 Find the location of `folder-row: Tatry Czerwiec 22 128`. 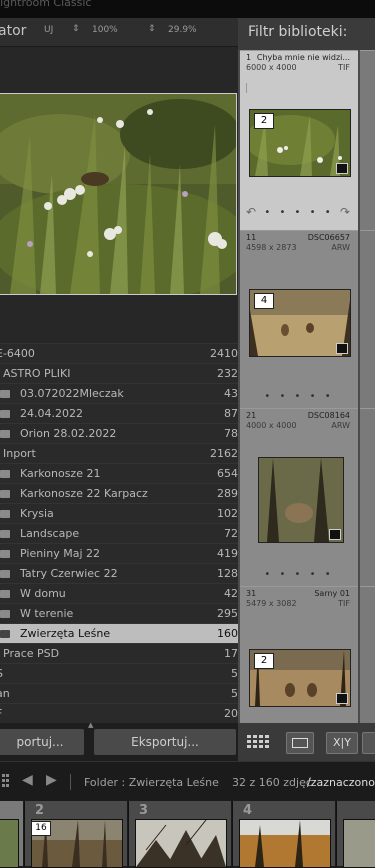

folder-row: Tatry Czerwiec 22 128 is located at coordinates (119, 573).